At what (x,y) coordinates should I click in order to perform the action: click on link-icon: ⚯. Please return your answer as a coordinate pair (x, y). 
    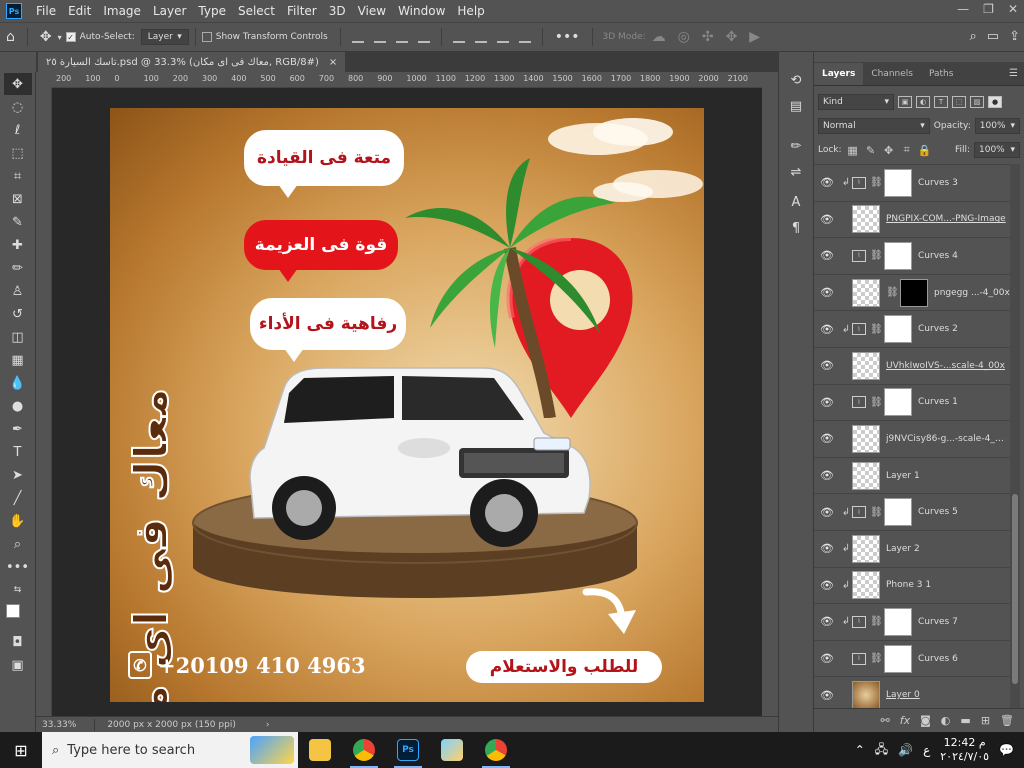
    Looking at the image, I should click on (885, 720).